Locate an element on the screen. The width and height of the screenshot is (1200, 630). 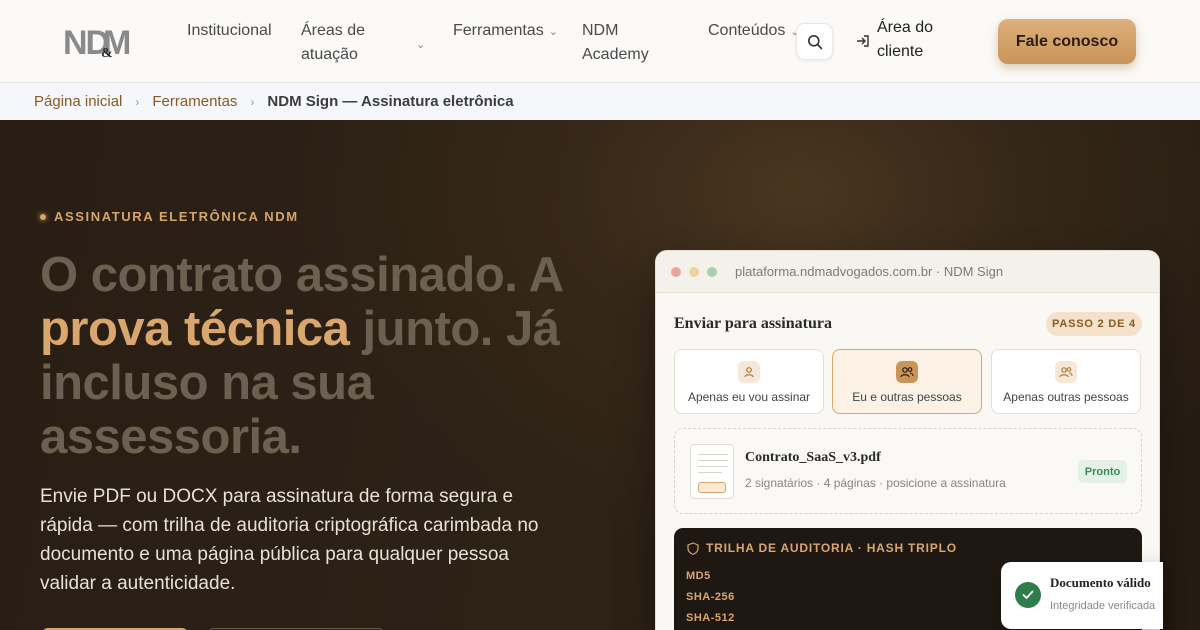
window-maximize-dot is located at coordinates (712, 271).